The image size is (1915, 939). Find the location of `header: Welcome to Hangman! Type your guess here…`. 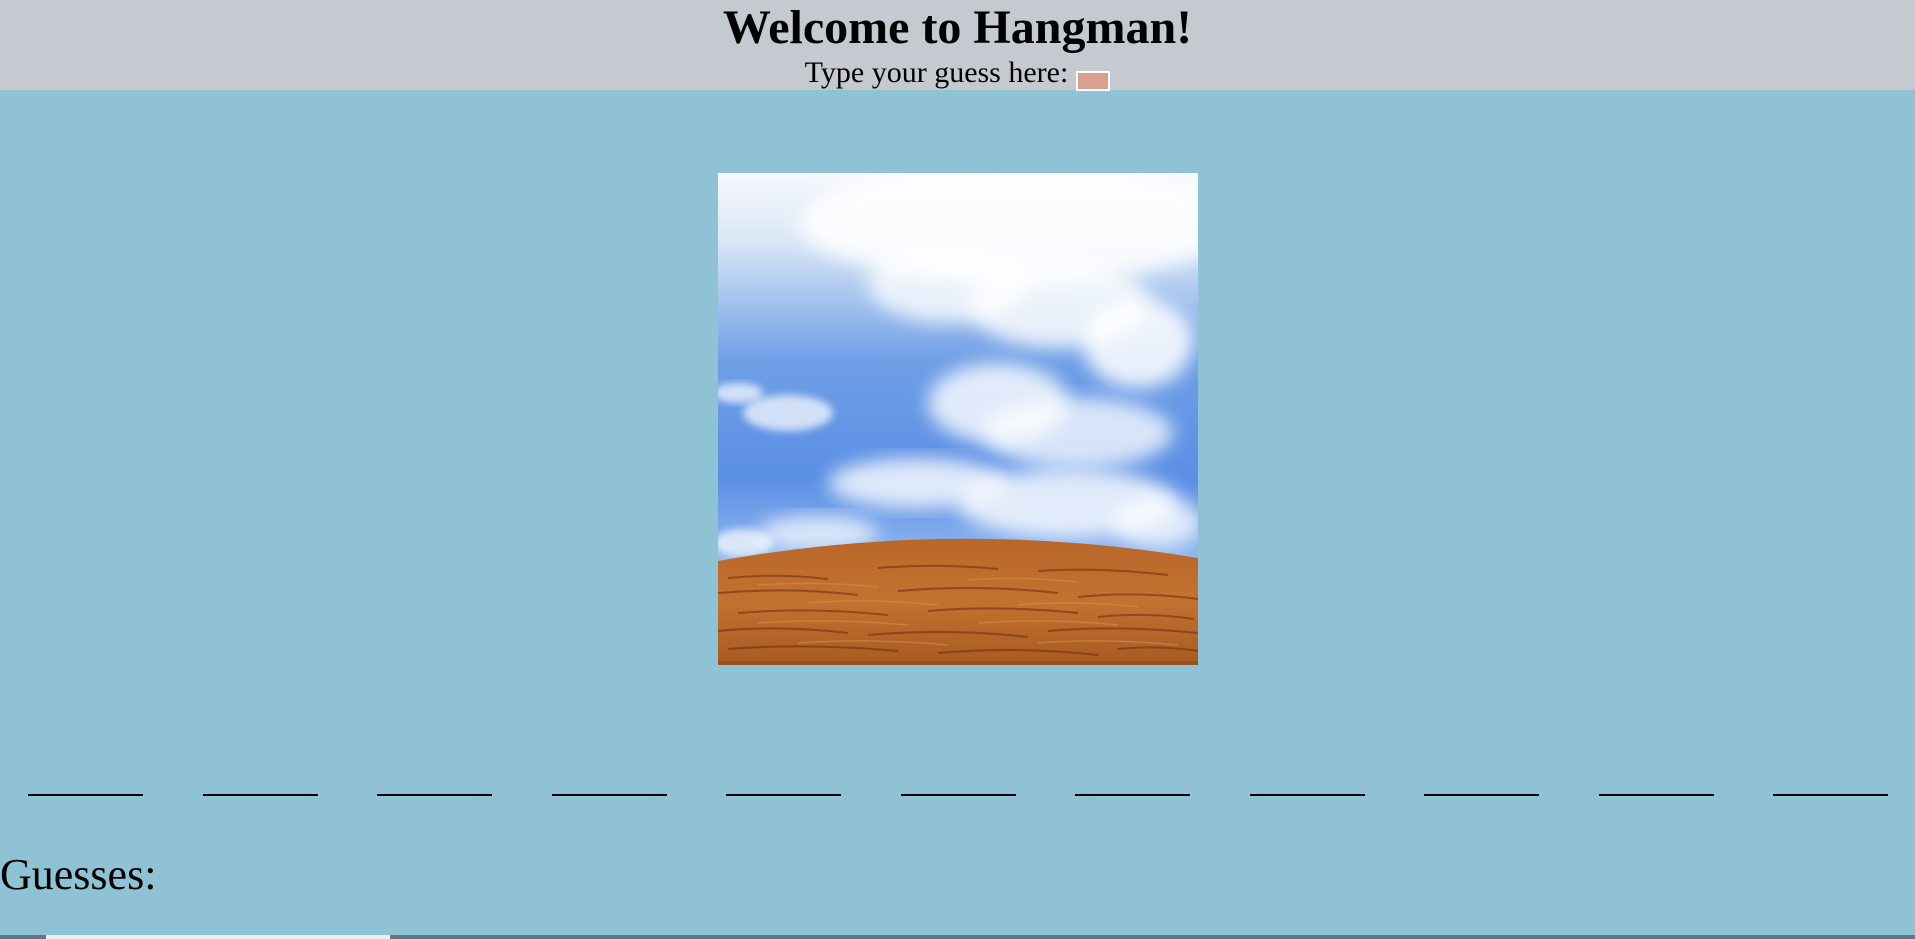

header: Welcome to Hangman! Type your guess here… is located at coordinates (957, 45).